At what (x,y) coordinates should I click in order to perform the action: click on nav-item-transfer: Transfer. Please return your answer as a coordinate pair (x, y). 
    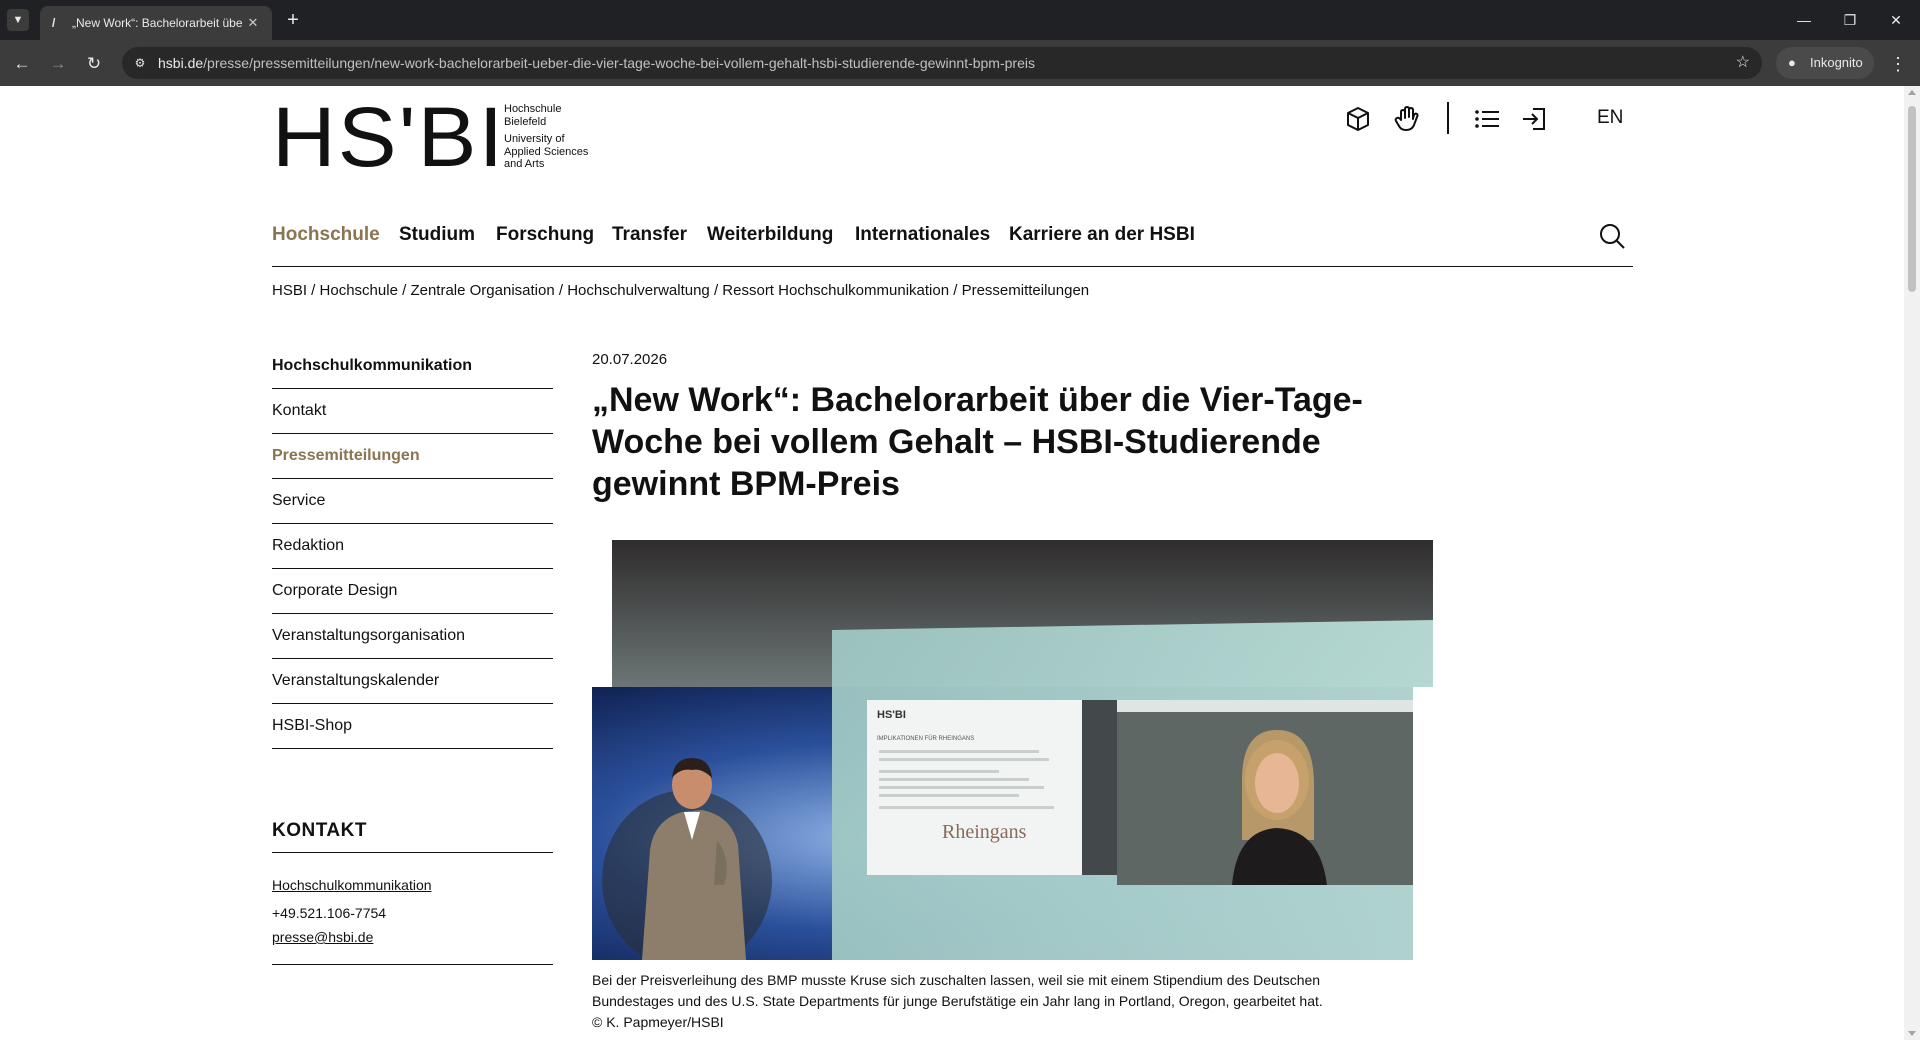
    Looking at the image, I should click on (649, 235).